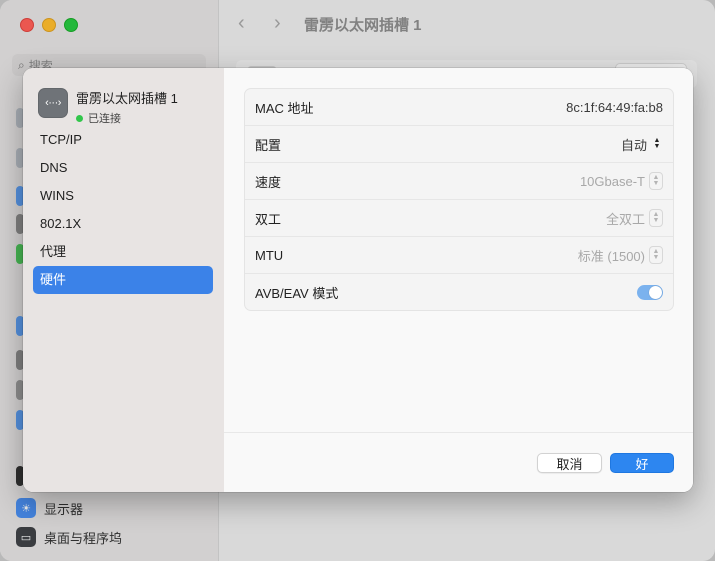 The width and height of the screenshot is (715, 561). Describe the element at coordinates (655, 292) in the screenshot. I see `toggle-knob` at that location.